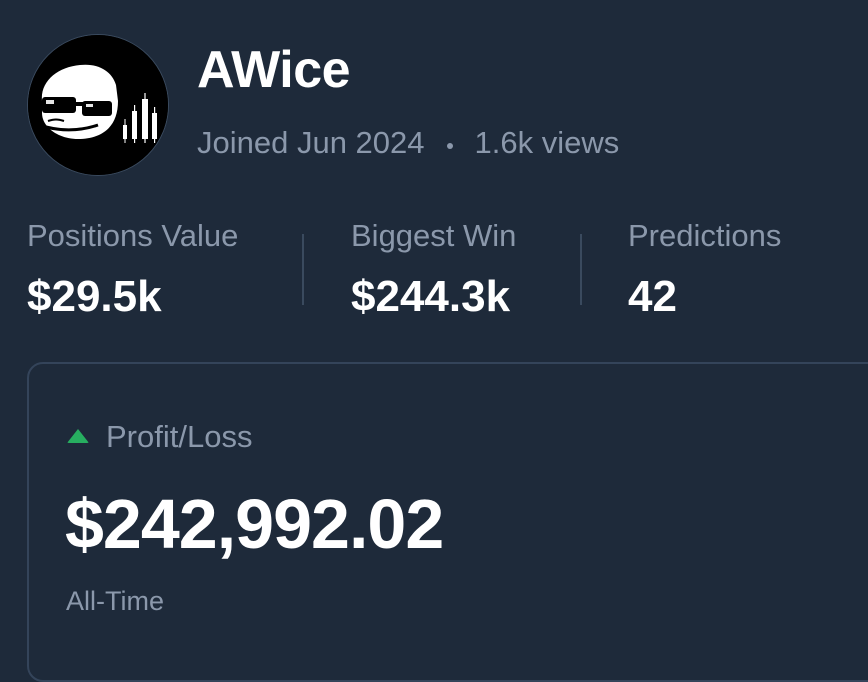 The width and height of the screenshot is (868, 682). What do you see at coordinates (133, 235) in the screenshot?
I see `stat-label: Positions Value` at bounding box center [133, 235].